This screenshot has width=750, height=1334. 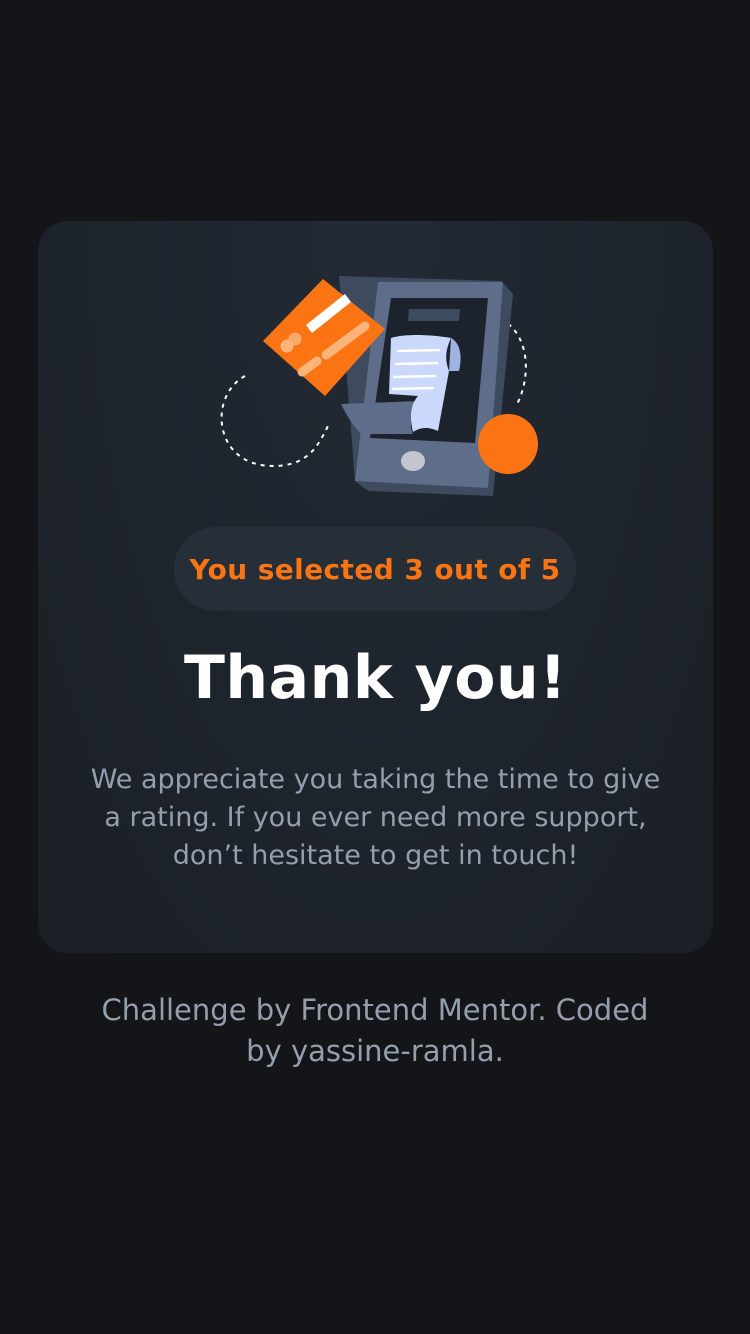 I want to click on orange-dot-icon, so click(x=508, y=444).